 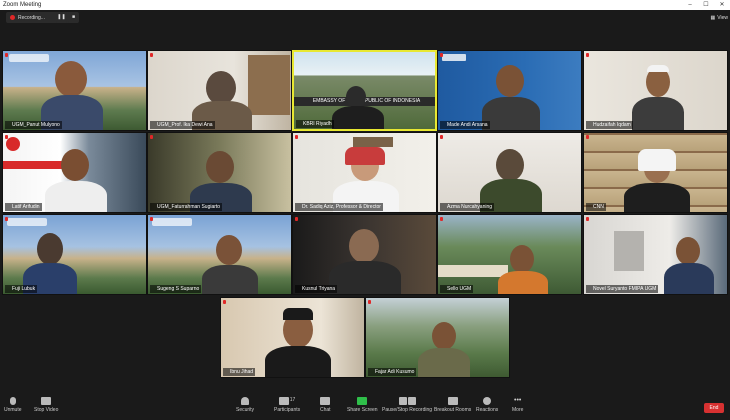 What do you see at coordinates (245, 401) in the screenshot?
I see `shield-icon` at bounding box center [245, 401].